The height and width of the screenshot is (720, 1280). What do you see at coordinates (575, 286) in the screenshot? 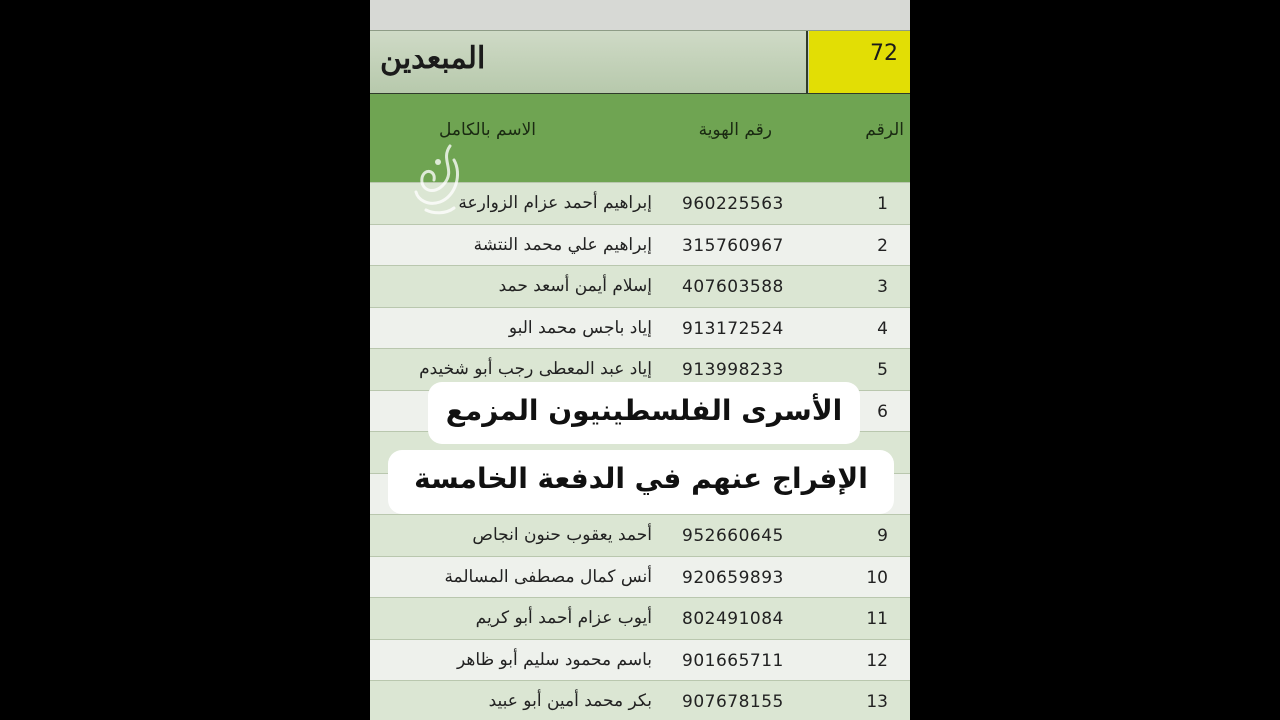
I see `row-full-name: إسلام أيمن أسعد حمد` at bounding box center [575, 286].